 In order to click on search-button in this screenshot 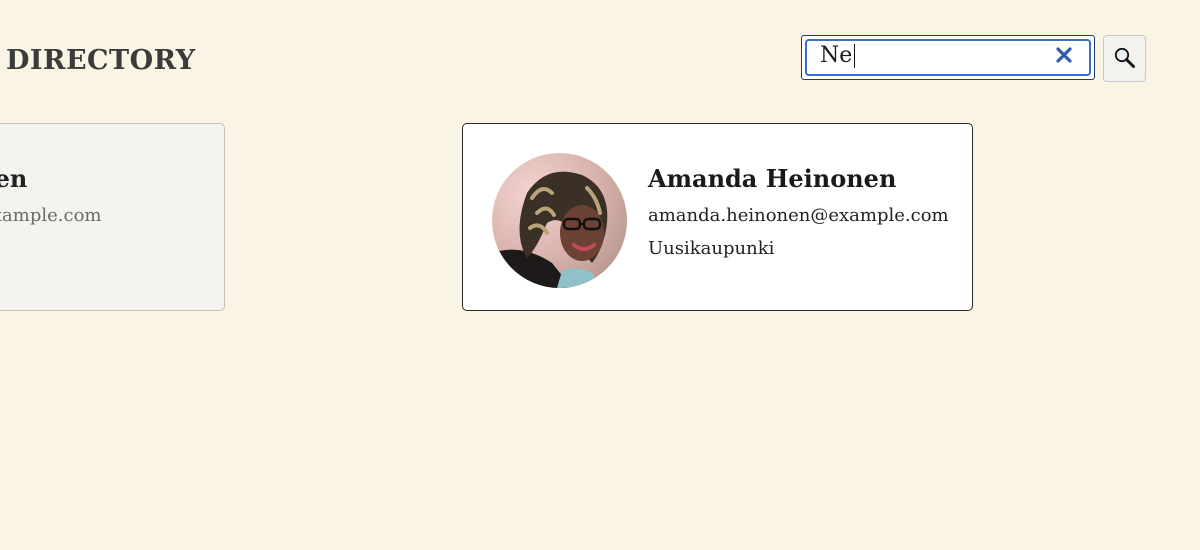, I will do `click(1124, 58)`.